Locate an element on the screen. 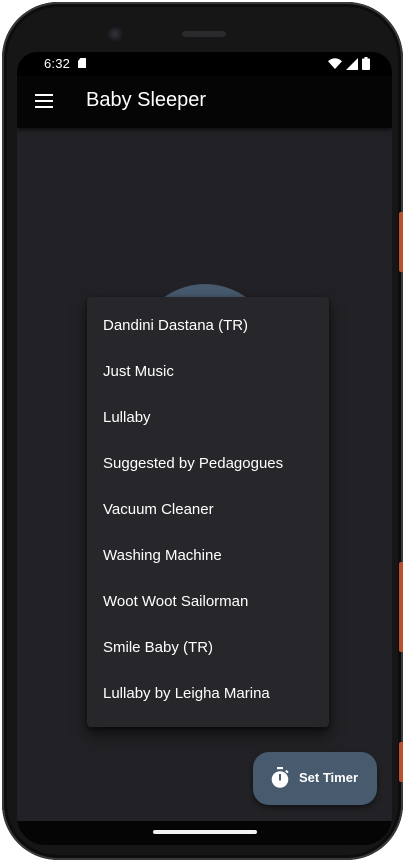 The width and height of the screenshot is (407, 864). stopwatch-icon is located at coordinates (280, 777).